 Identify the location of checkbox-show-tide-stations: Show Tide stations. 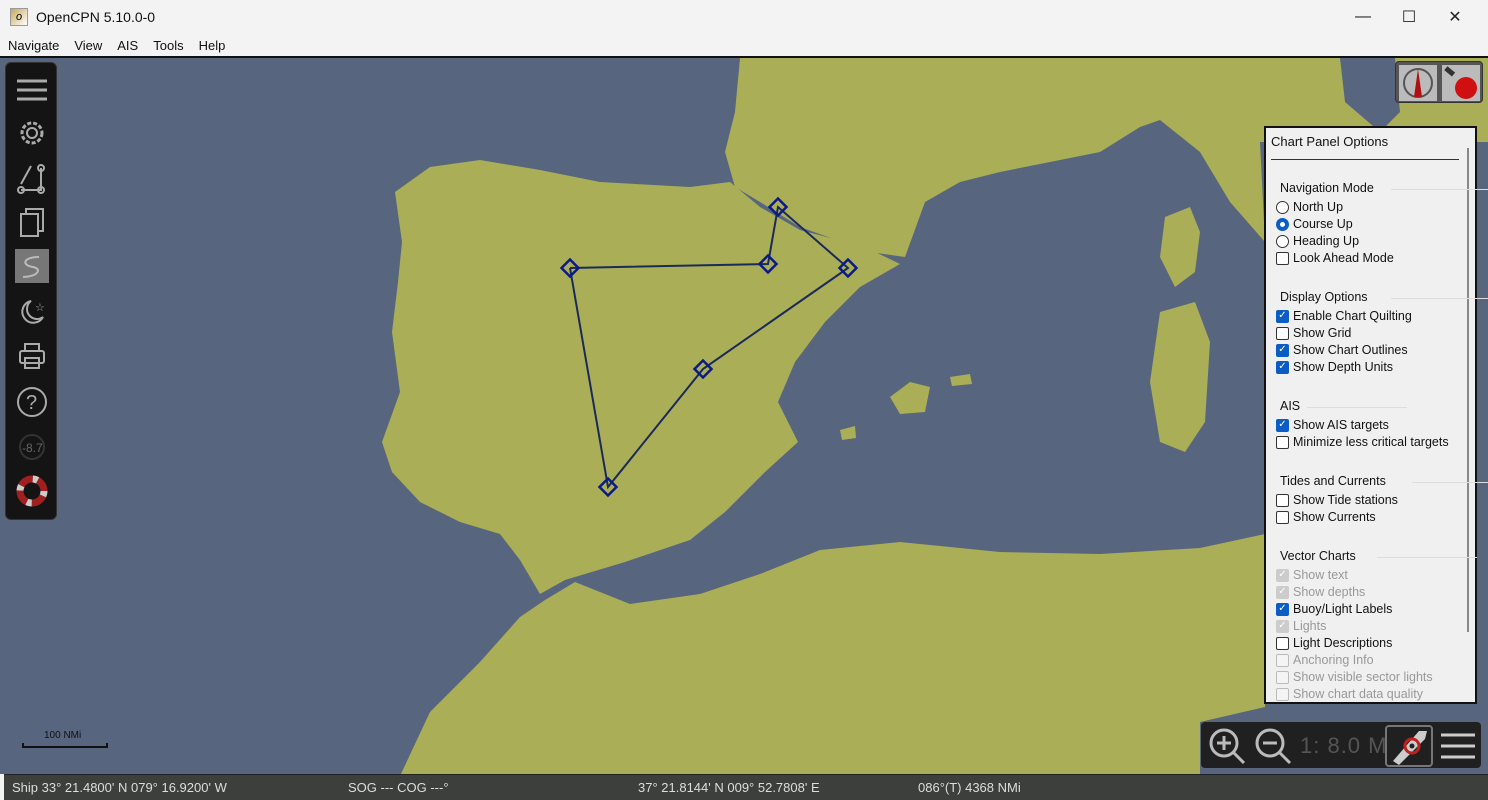
(1337, 500).